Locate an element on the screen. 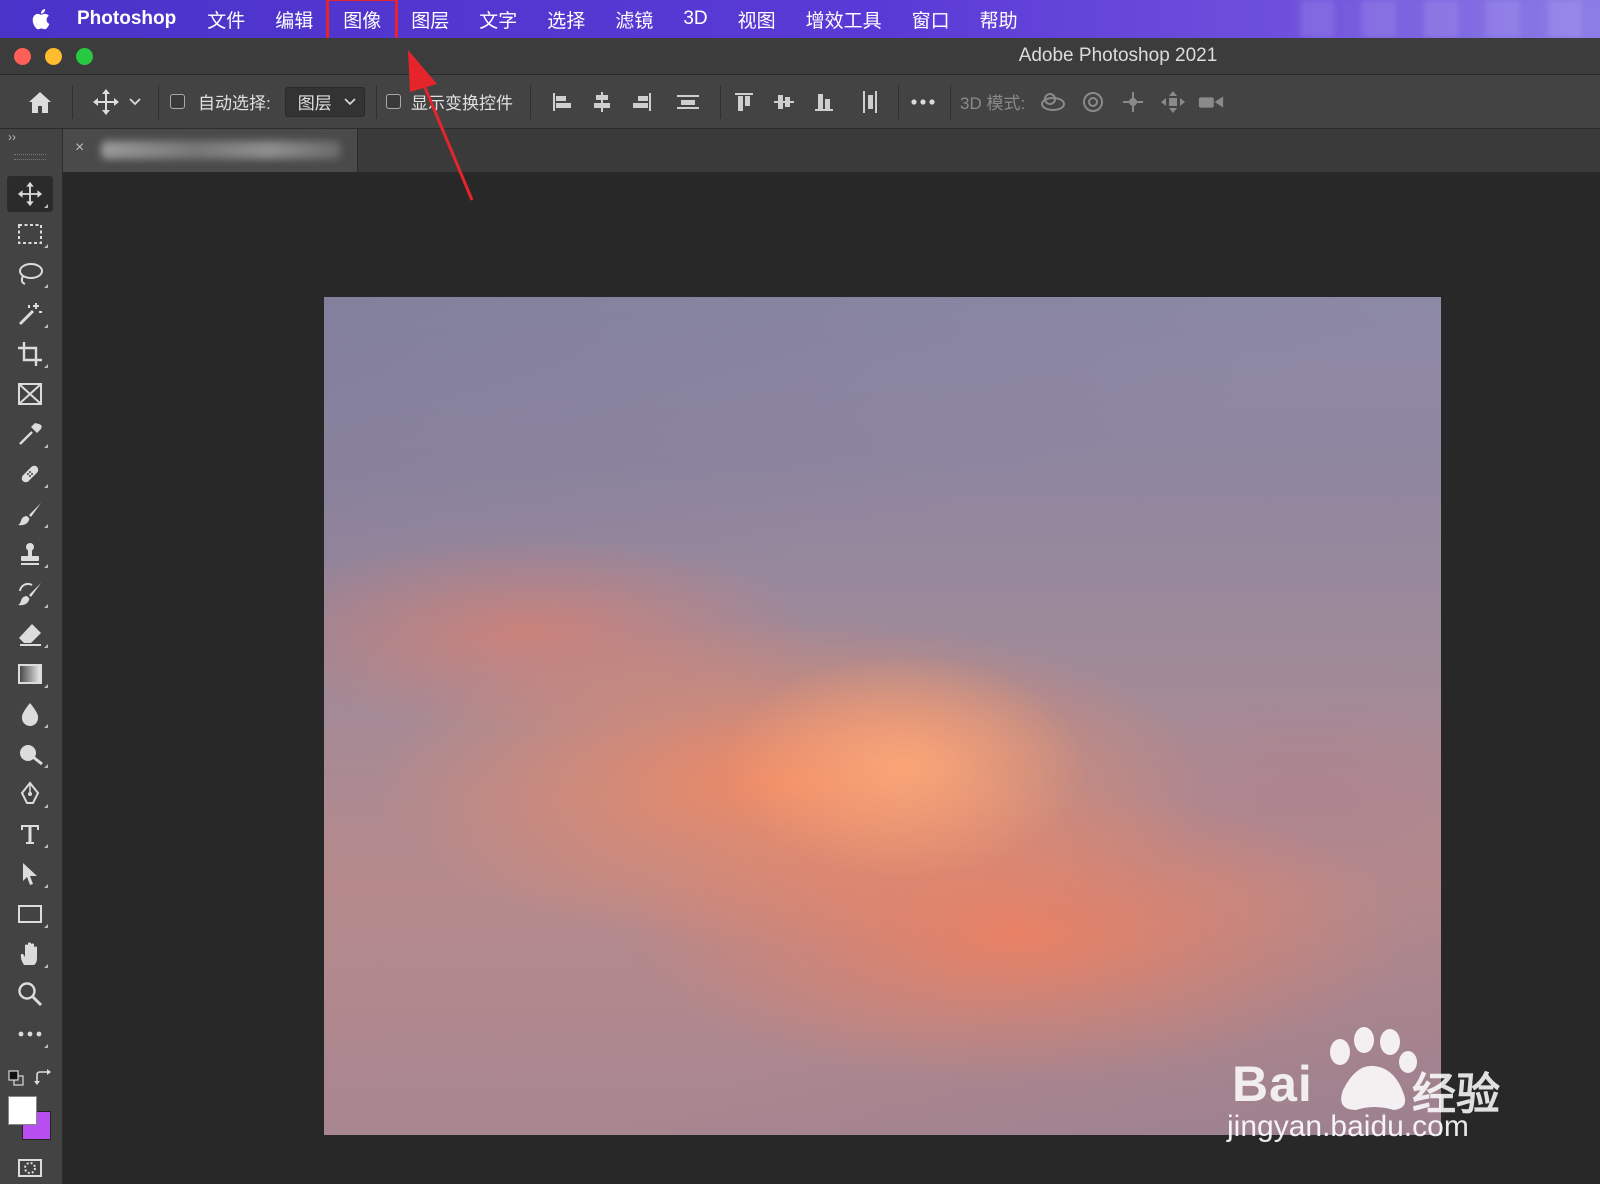 The width and height of the screenshot is (1600, 1184). zoom-tool is located at coordinates (30, 994).